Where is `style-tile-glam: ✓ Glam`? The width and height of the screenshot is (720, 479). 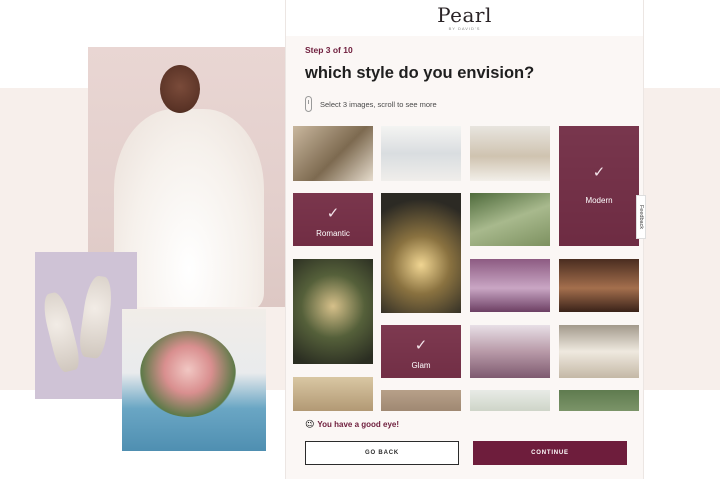 style-tile-glam: ✓ Glam is located at coordinates (421, 351).